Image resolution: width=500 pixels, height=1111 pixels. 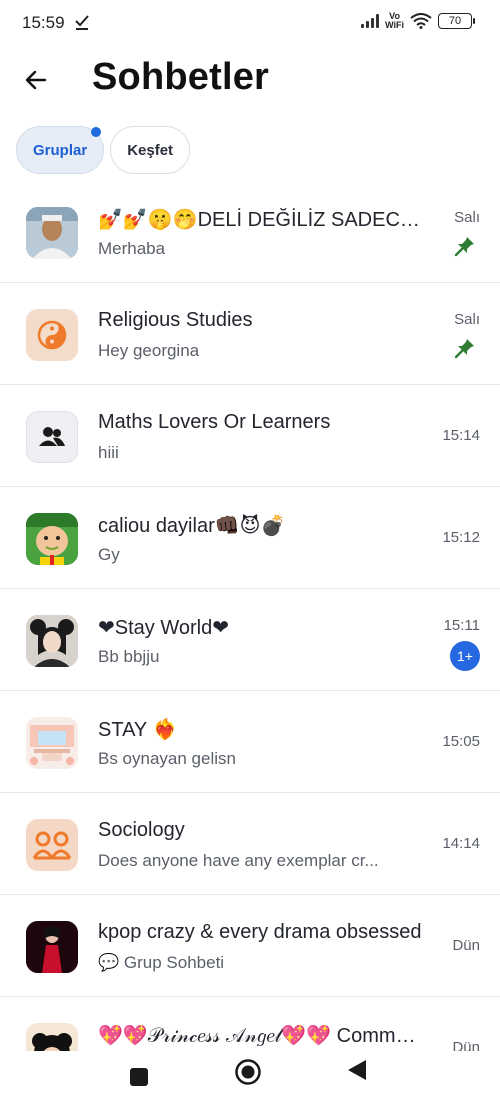 What do you see at coordinates (214, 422) in the screenshot?
I see `chat-name: Maths Lovers Or Learners` at bounding box center [214, 422].